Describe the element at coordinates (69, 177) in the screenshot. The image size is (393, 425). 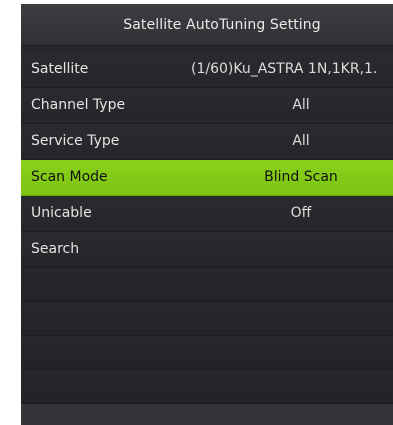
I see `menu-item-label: Scan Mode` at that location.